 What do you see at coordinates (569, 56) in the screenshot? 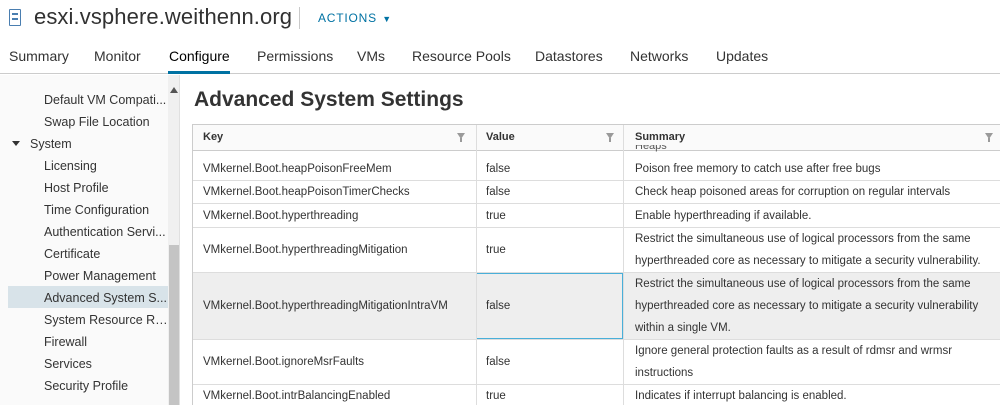
I see `tab-datastores: Datastores` at bounding box center [569, 56].